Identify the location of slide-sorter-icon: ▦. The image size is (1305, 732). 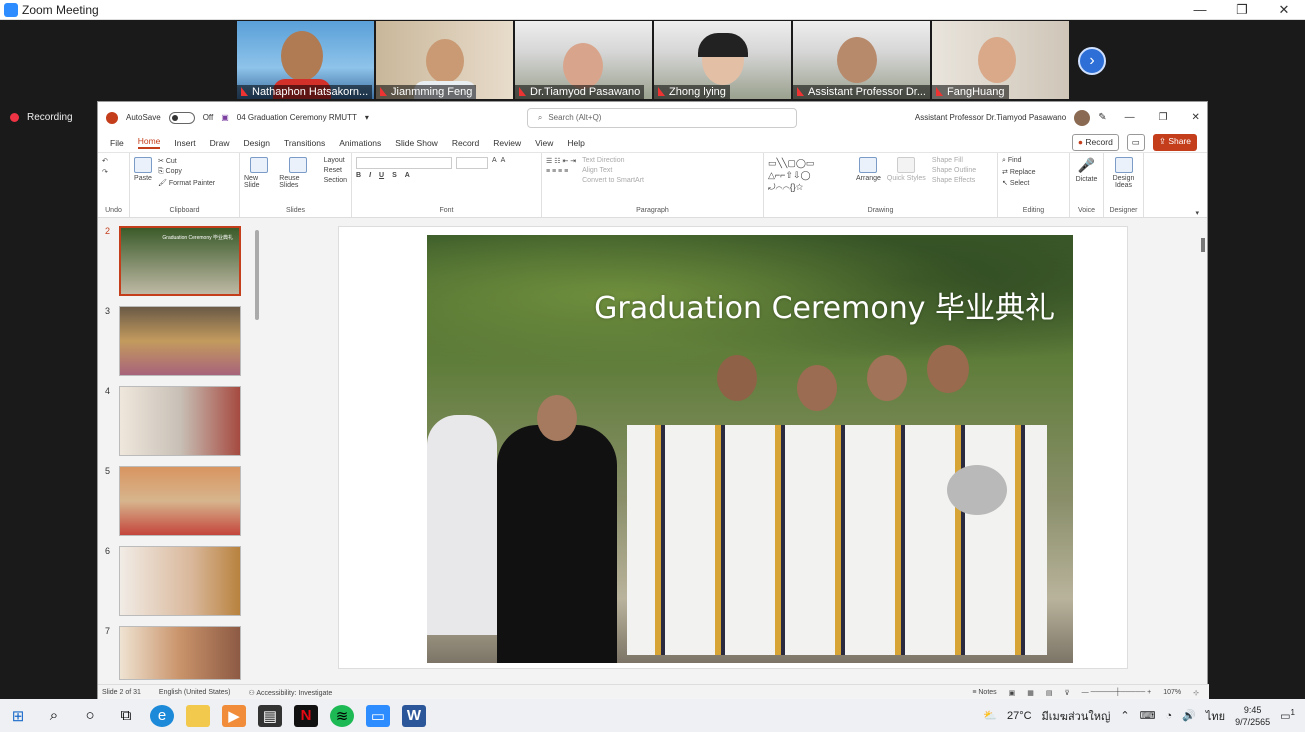
(1030, 693).